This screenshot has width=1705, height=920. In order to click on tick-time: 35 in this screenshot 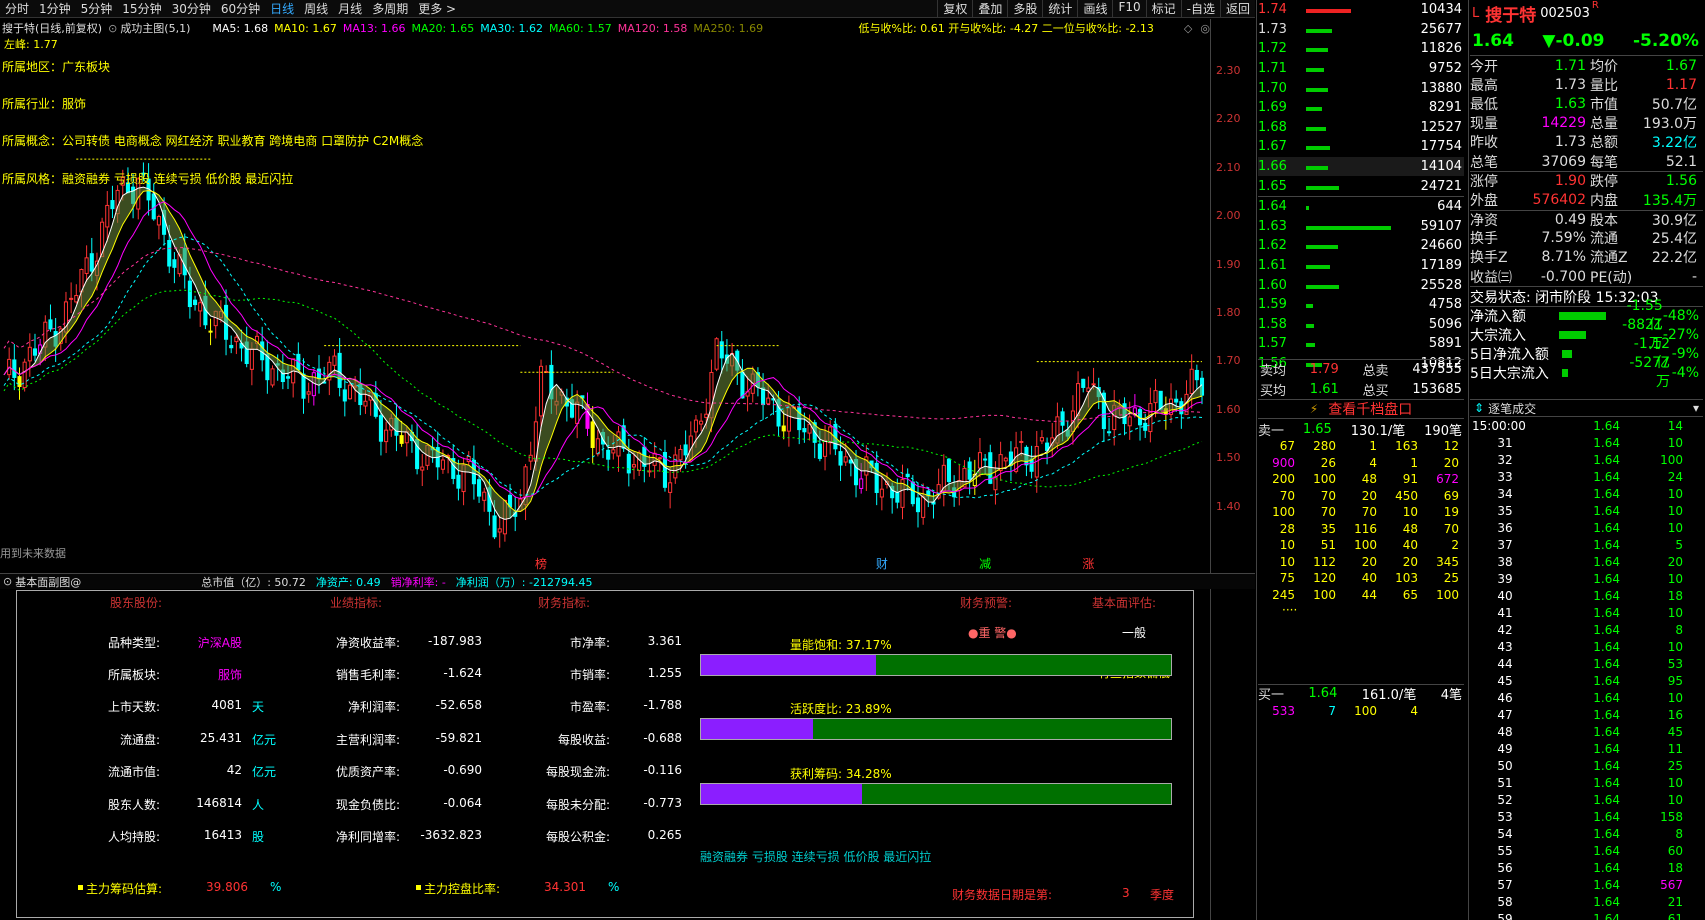, I will do `click(1505, 510)`.